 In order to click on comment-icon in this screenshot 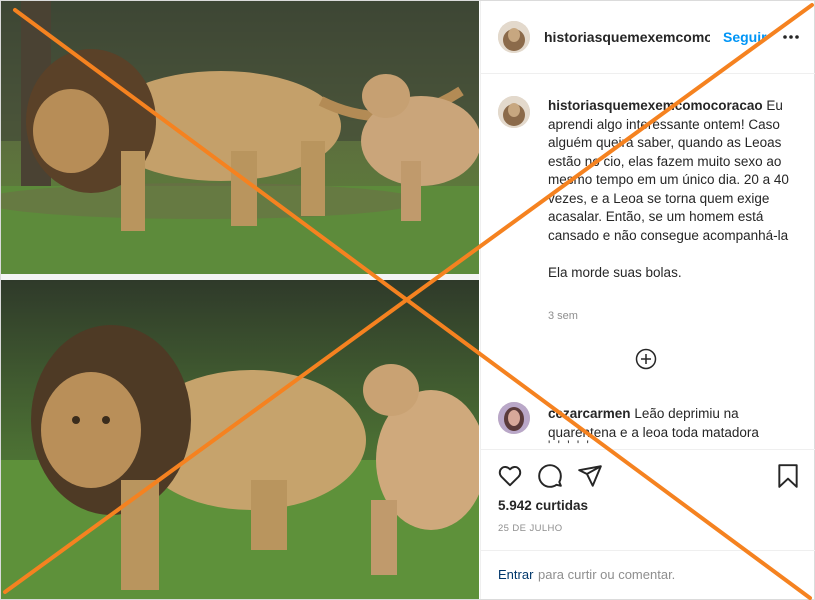, I will do `click(550, 476)`.